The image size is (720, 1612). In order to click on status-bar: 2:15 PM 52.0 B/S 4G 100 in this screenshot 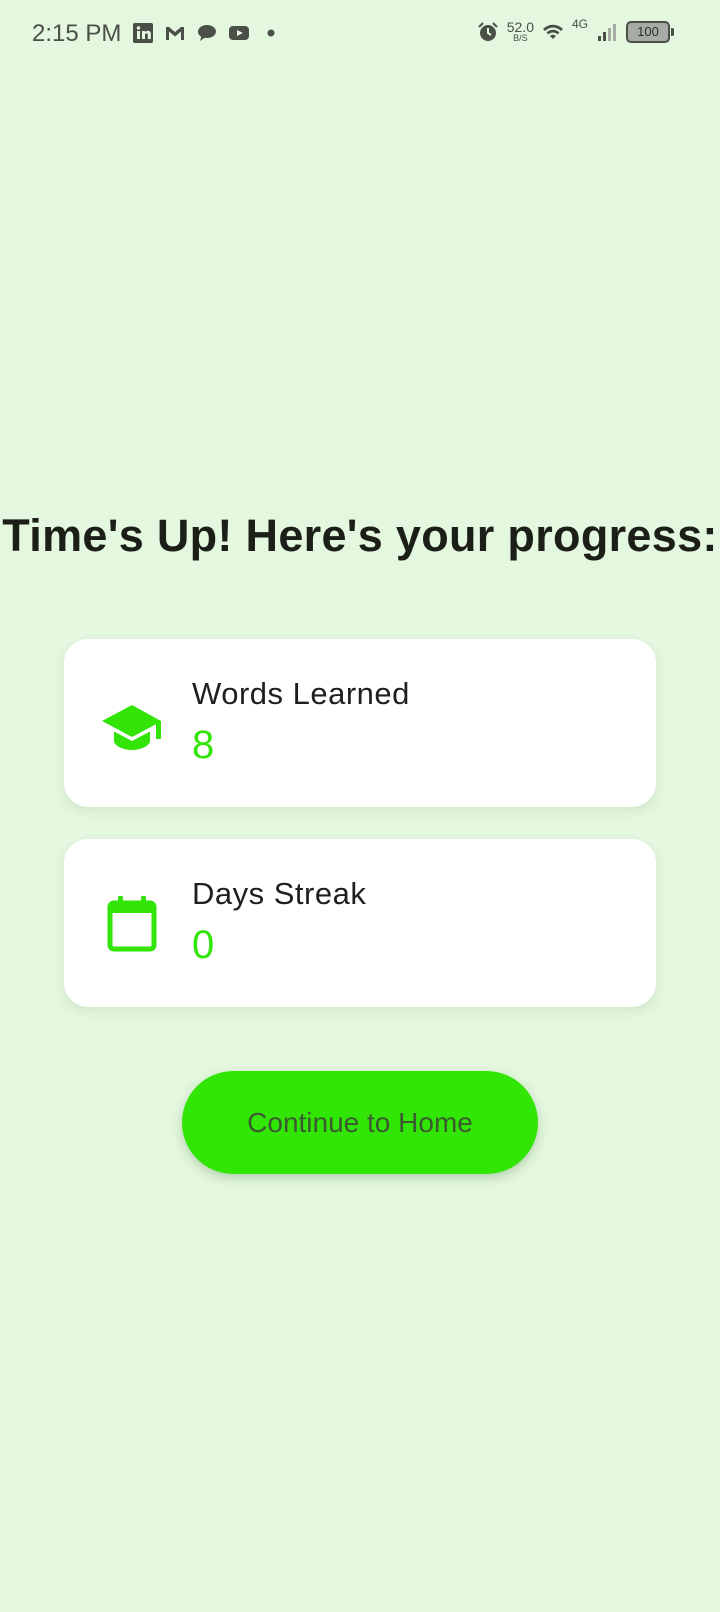, I will do `click(360, 36)`.